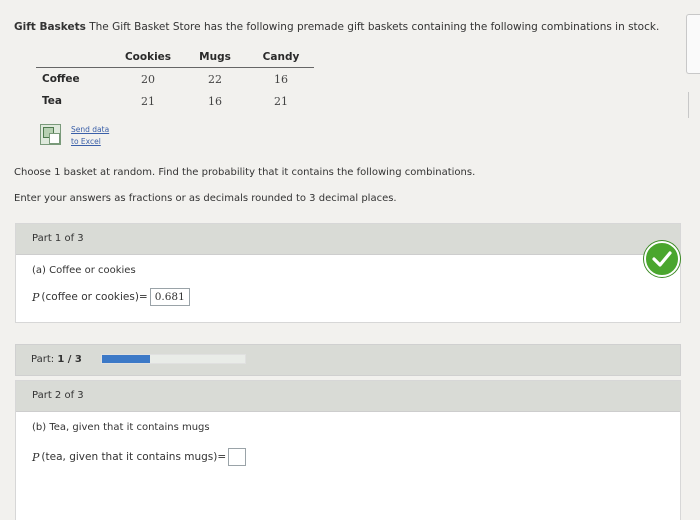 This screenshot has height=520, width=700. I want to click on row-label-tea: Tea, so click(52, 101).